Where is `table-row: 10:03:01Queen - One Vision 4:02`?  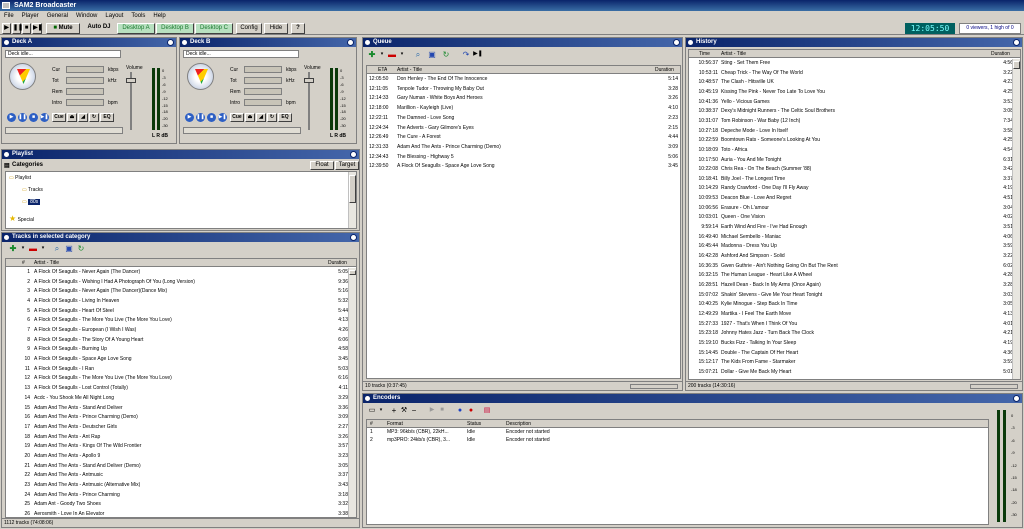 table-row: 10:03:01Queen - One Vision 4:02 is located at coordinates (850, 218).